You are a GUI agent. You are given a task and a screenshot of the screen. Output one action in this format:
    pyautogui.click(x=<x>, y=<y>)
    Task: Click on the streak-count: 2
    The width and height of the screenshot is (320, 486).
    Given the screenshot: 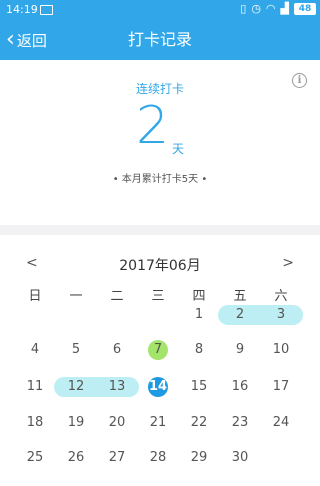 What is the action you would take?
    pyautogui.click(x=153, y=126)
    